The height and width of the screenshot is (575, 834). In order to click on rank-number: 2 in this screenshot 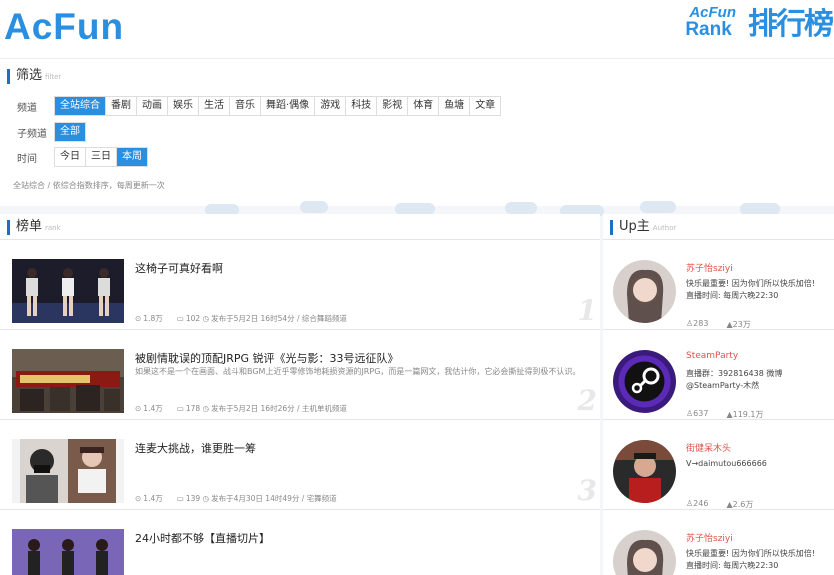, I will do `click(587, 400)`.